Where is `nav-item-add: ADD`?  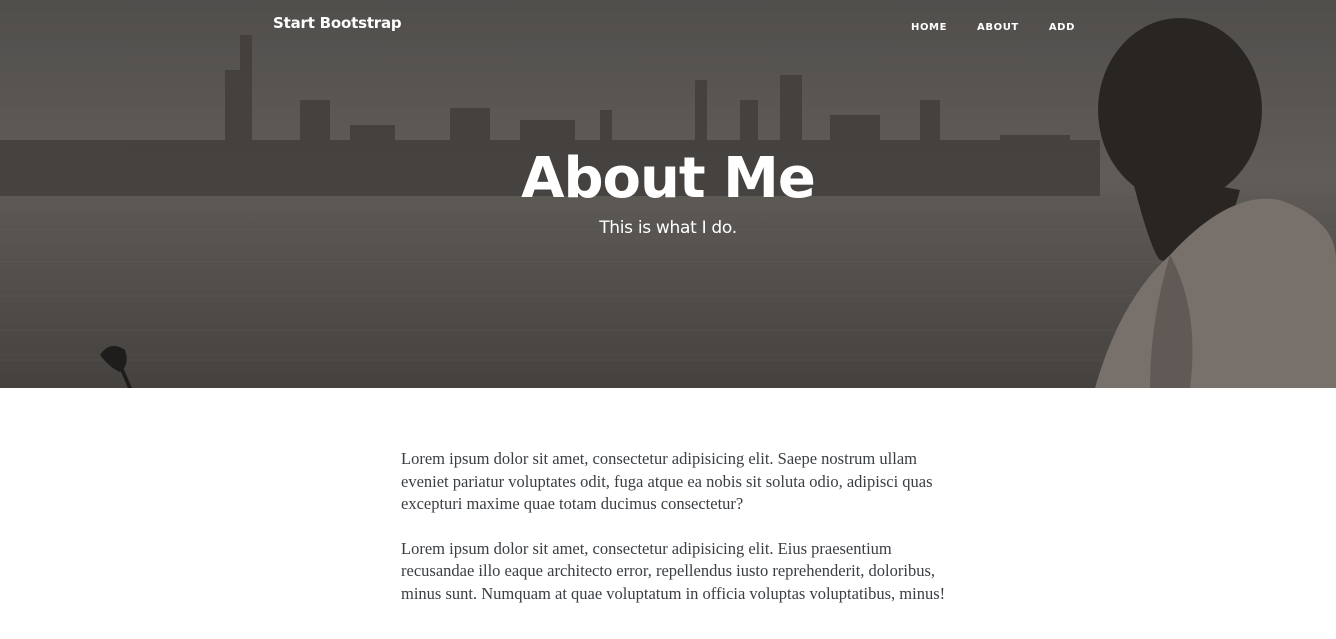
nav-item-add: ADD is located at coordinates (1062, 26).